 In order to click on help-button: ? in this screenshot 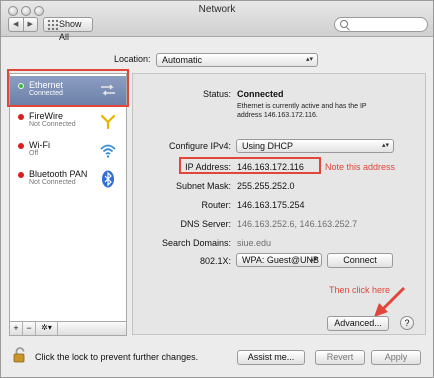, I will do `click(407, 323)`.